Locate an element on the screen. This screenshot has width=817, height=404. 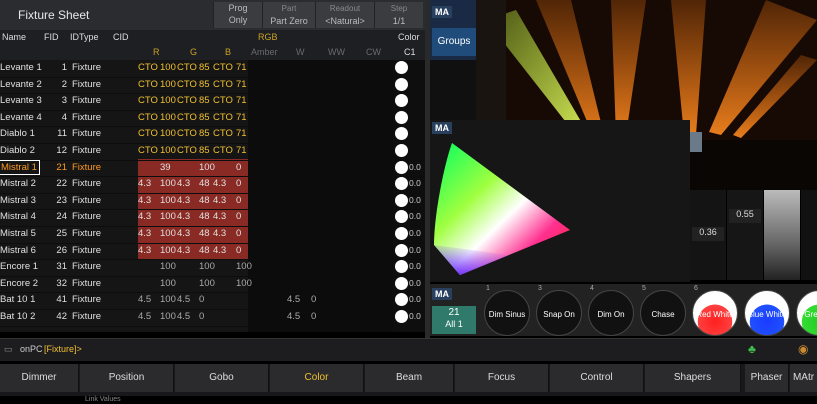
fixture-id: 42 is located at coordinates (61, 316).